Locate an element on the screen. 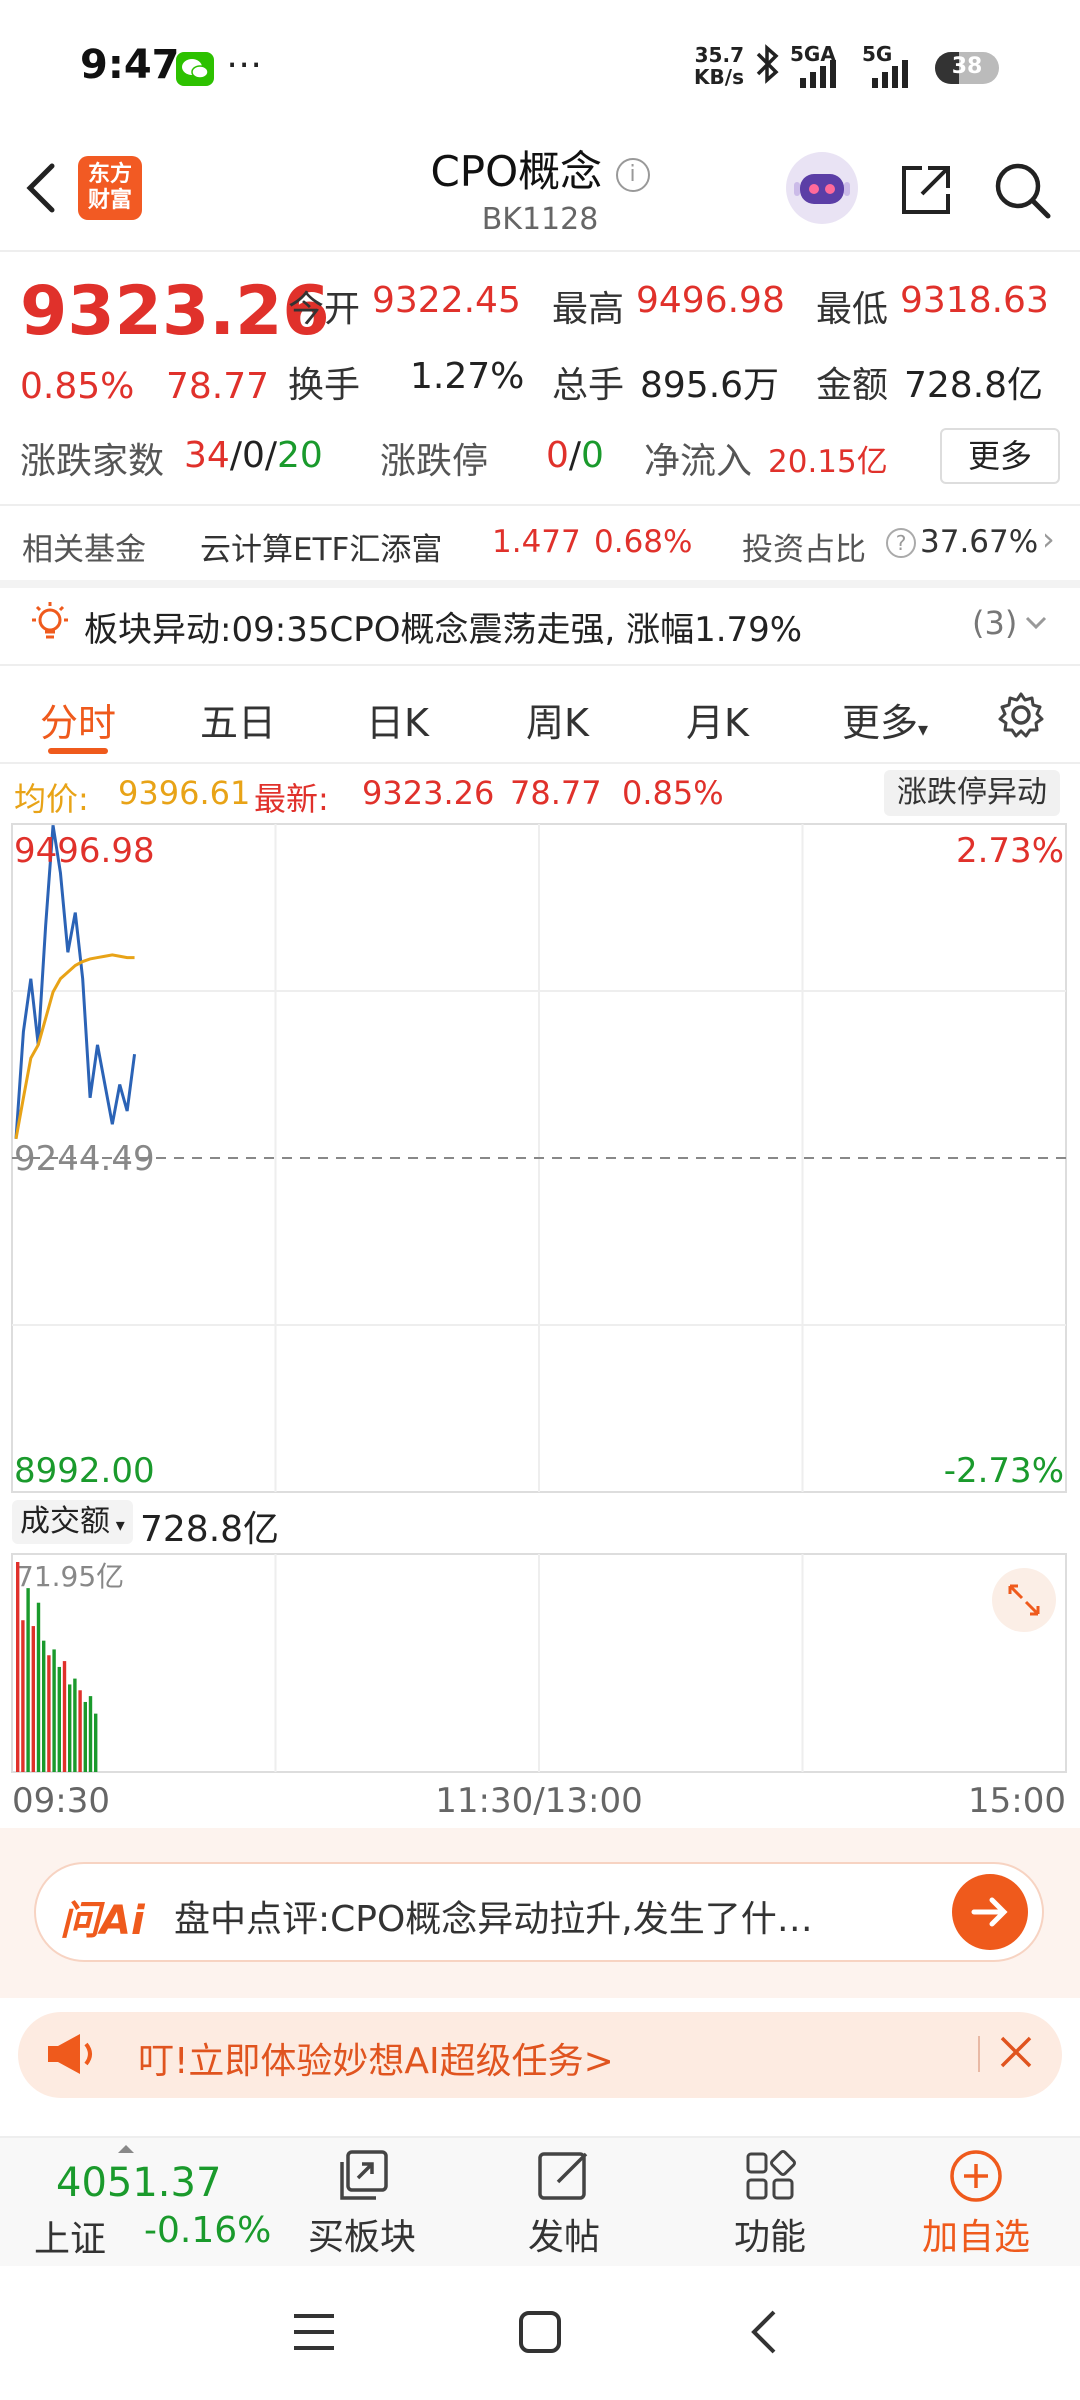 This screenshot has height=2400, width=1080. fund-ratio: 37.67% is located at coordinates (979, 542).